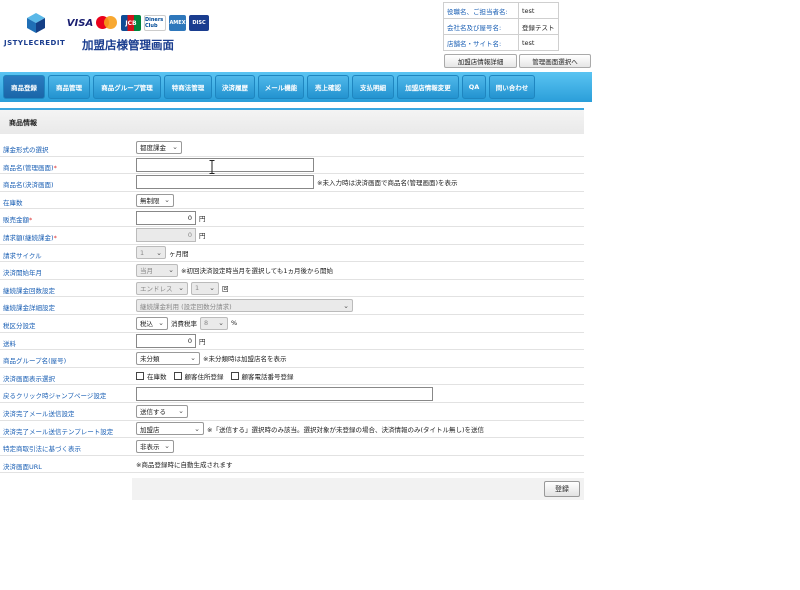  I want to click on info-label: 店舗名・サイト名:, so click(481, 42).